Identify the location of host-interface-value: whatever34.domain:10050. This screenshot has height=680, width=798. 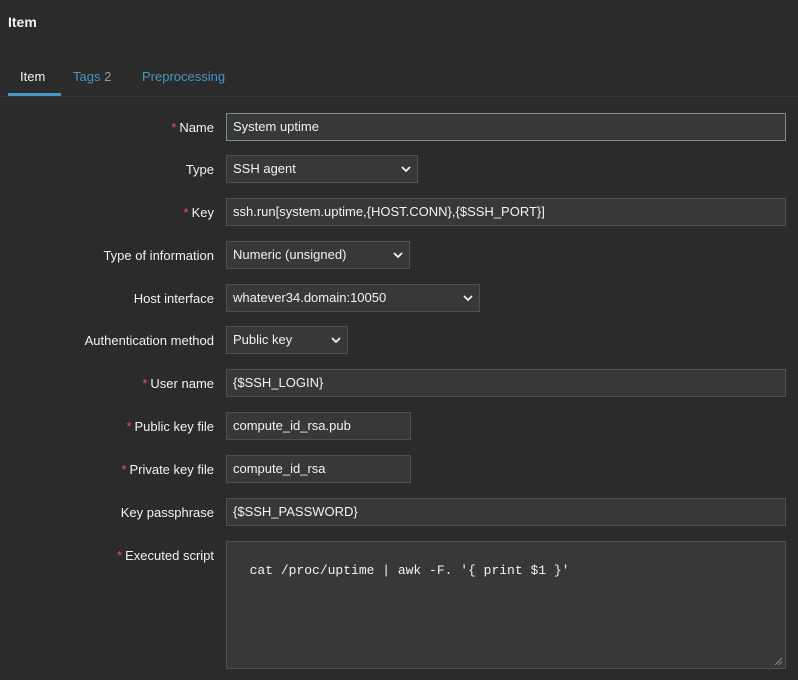
(310, 297).